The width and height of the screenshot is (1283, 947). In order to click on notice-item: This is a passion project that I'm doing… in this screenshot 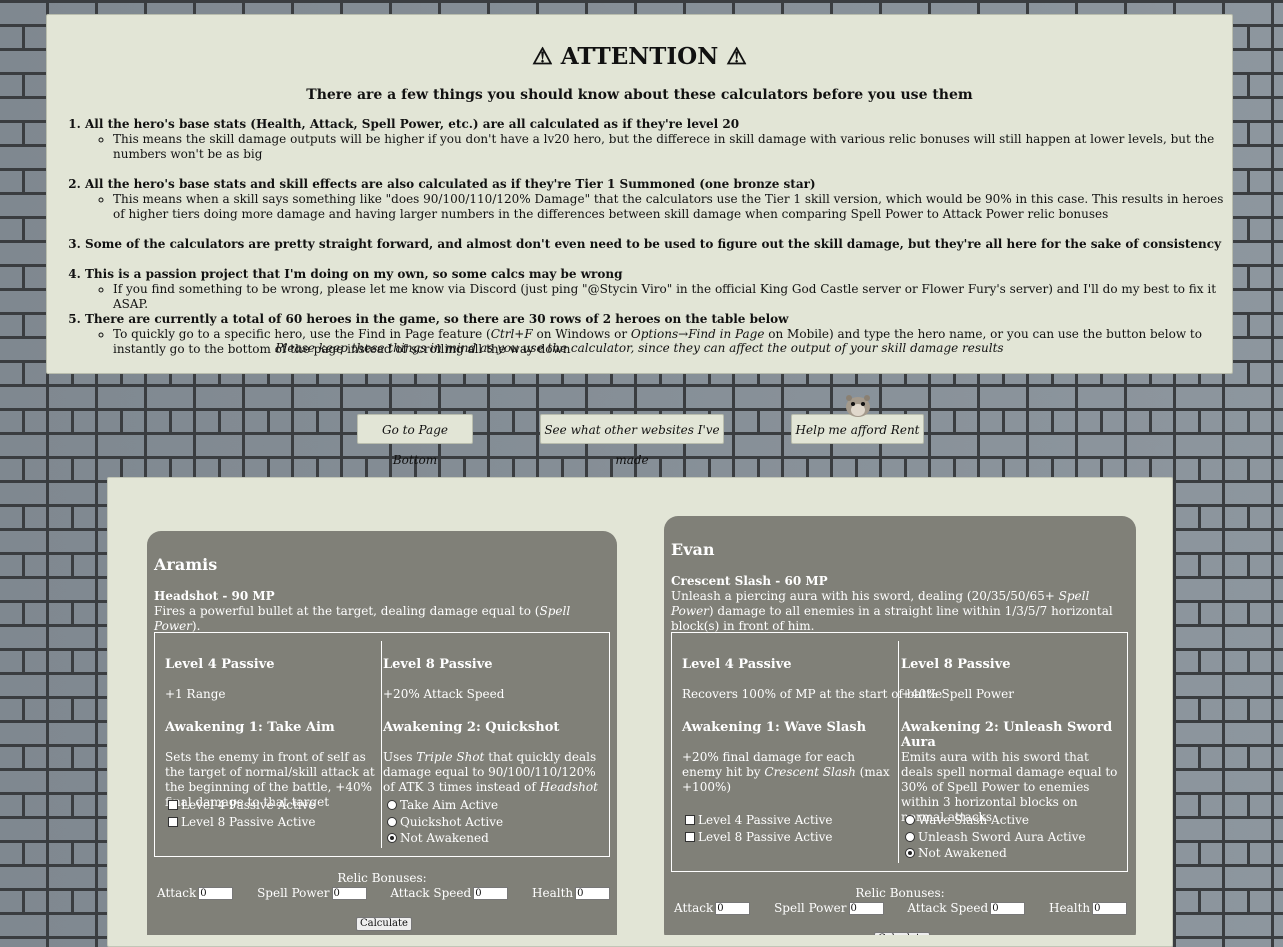, I will do `click(660, 289)`.